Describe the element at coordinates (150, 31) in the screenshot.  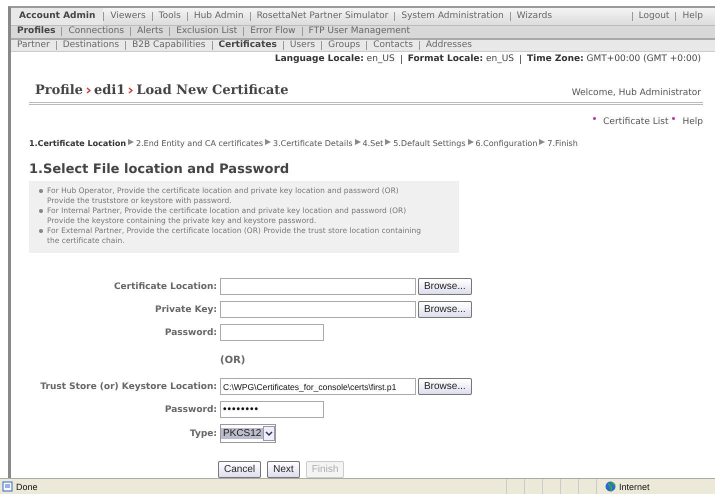
I see `menu-tab: Alerts` at that location.